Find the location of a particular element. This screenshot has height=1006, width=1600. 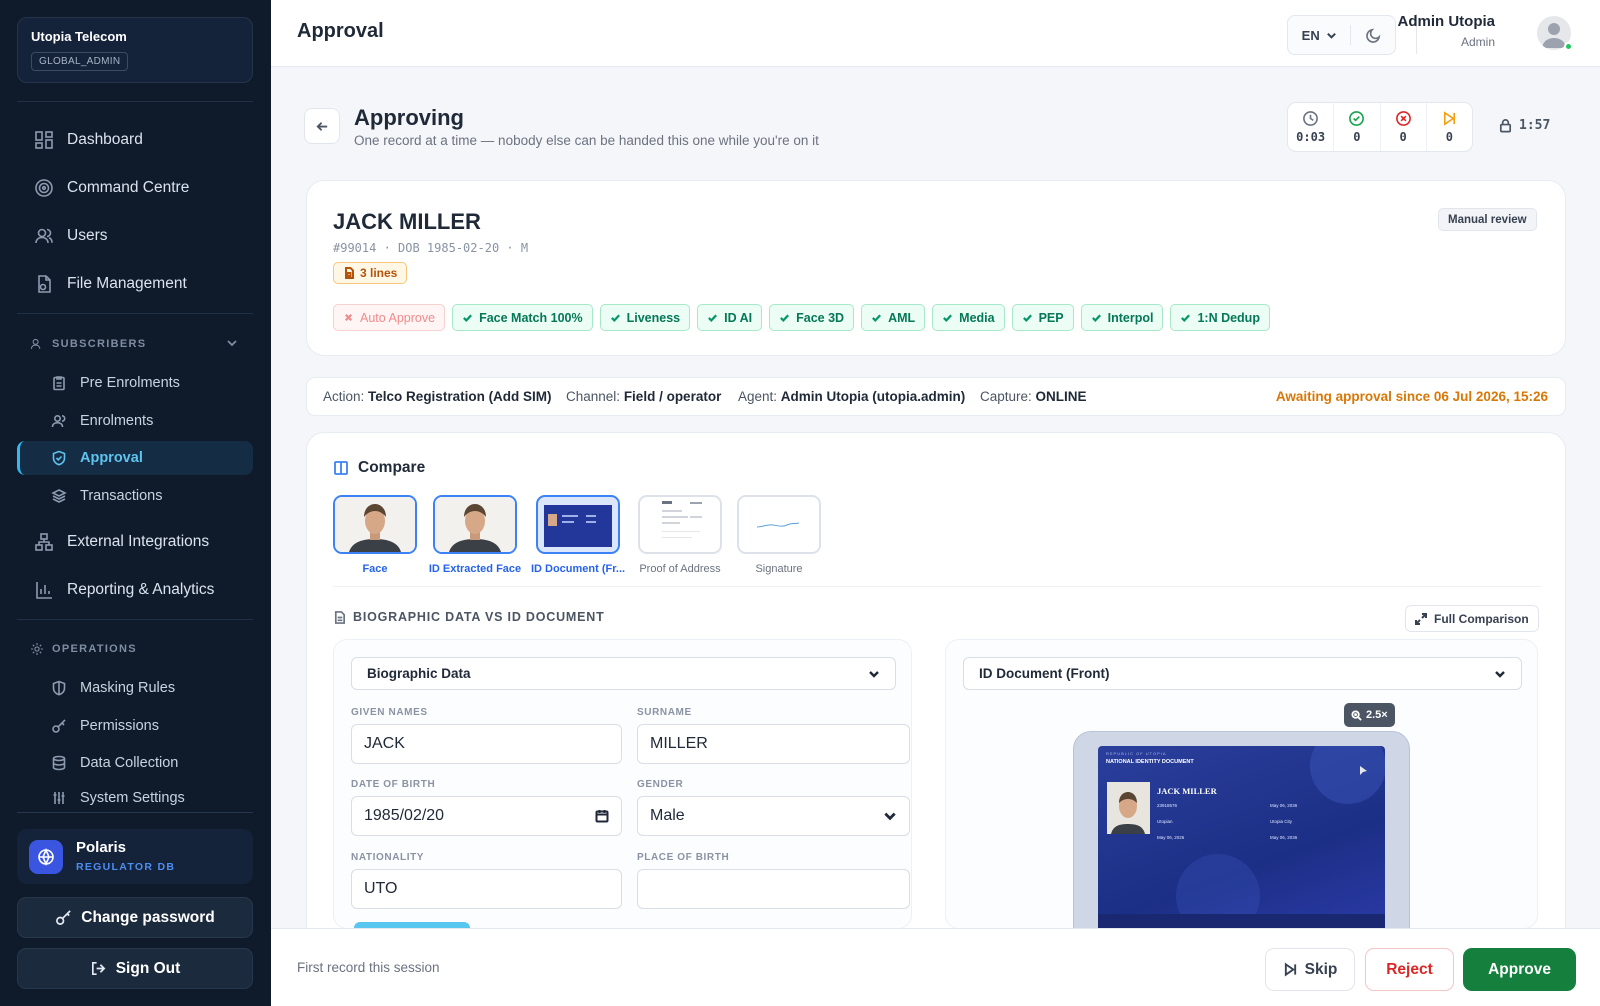

nav-file-management: File Management is located at coordinates (135, 284).